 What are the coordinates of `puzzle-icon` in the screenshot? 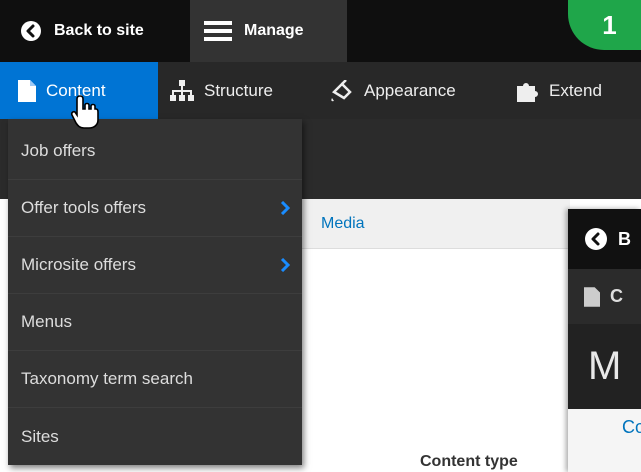 It's located at (527, 92).